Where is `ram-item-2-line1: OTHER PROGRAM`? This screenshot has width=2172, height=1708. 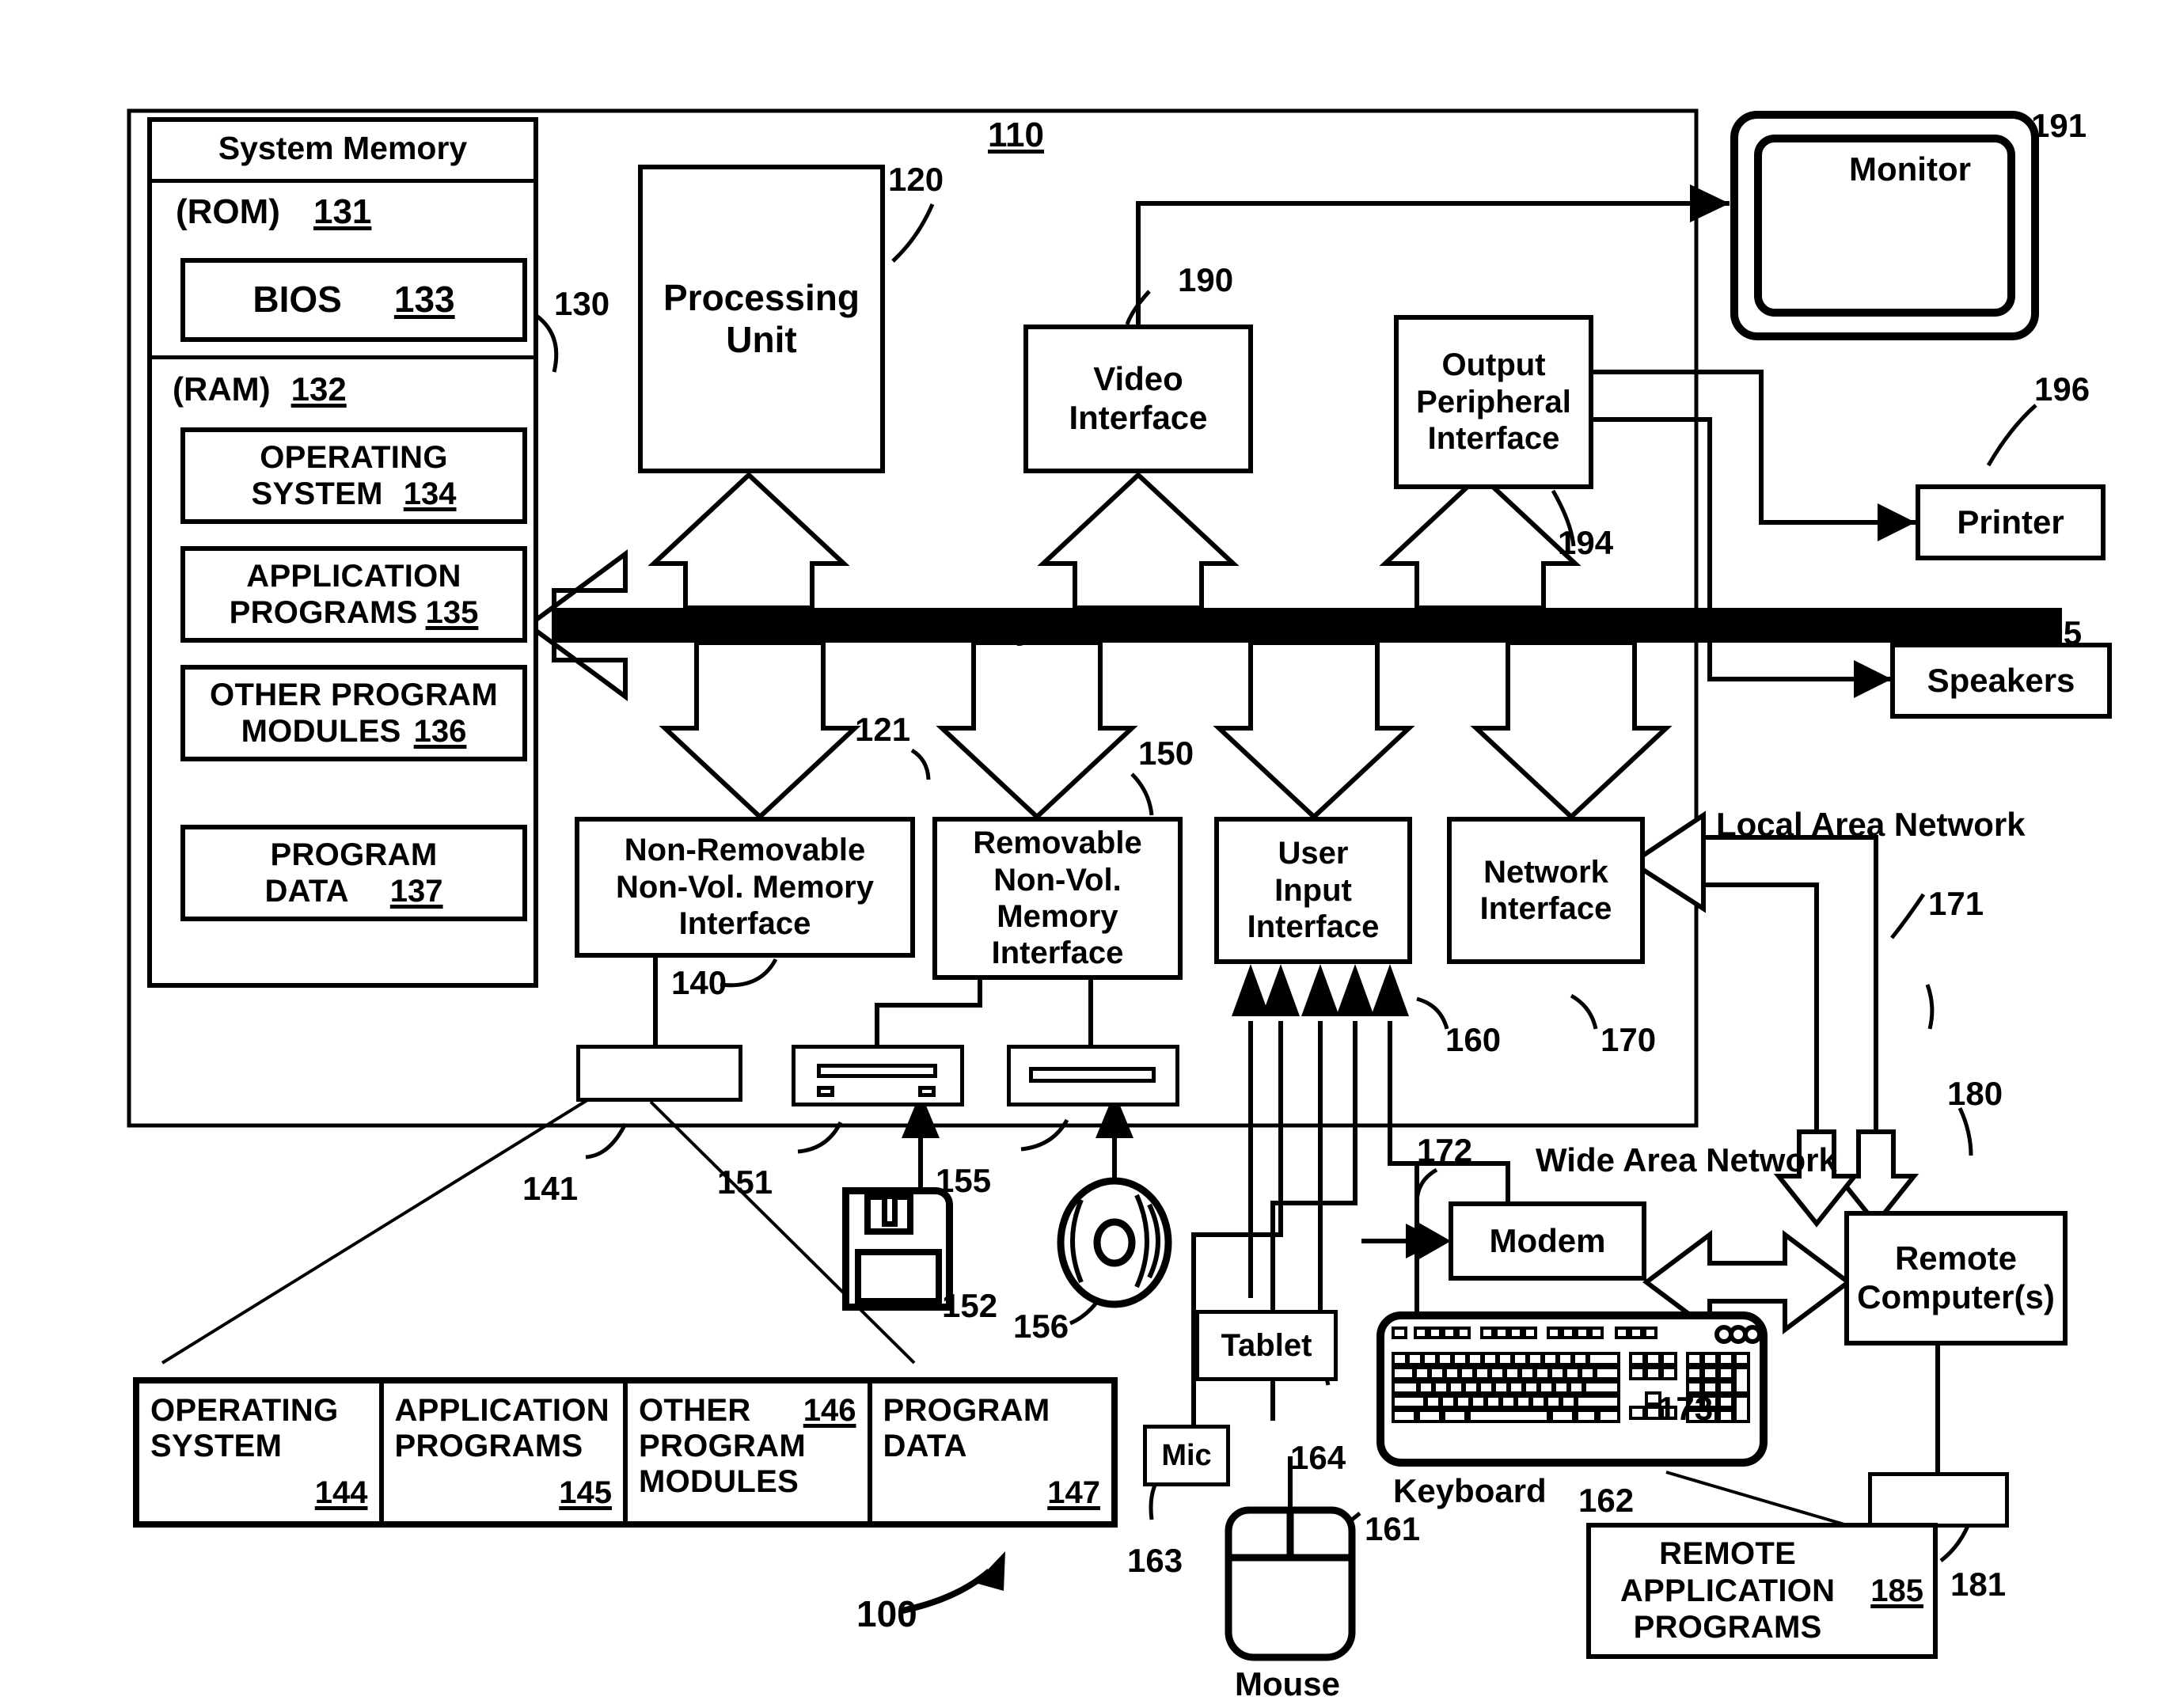 ram-item-2-line1: OTHER PROGRAM is located at coordinates (354, 694).